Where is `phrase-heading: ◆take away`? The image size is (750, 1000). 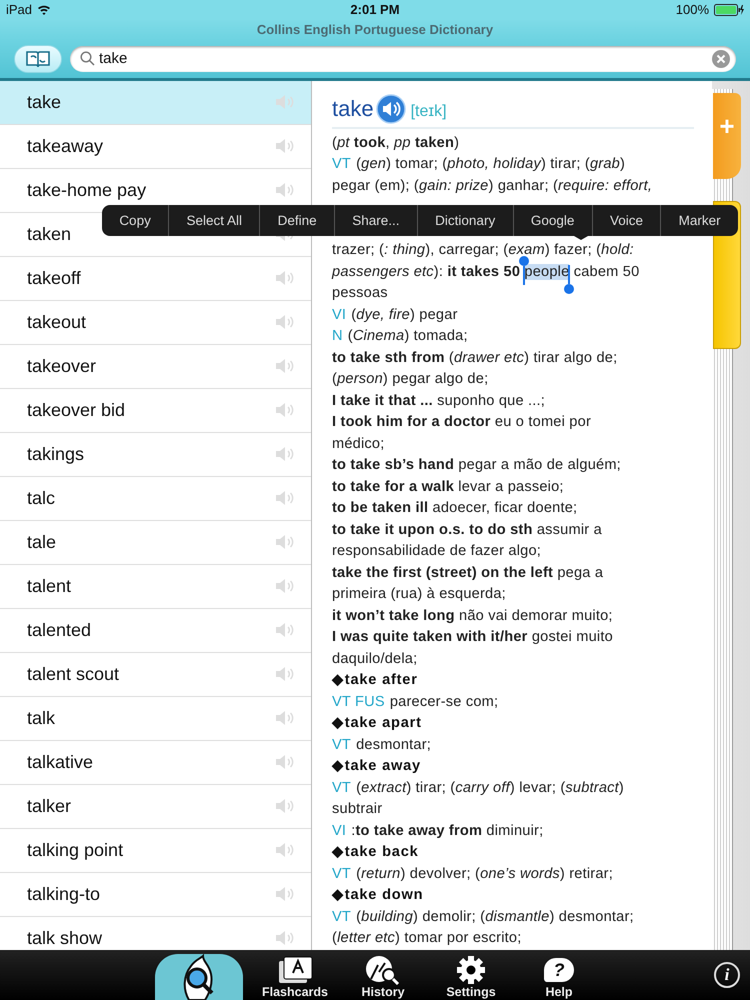
phrase-heading: ◆take away is located at coordinates (376, 766).